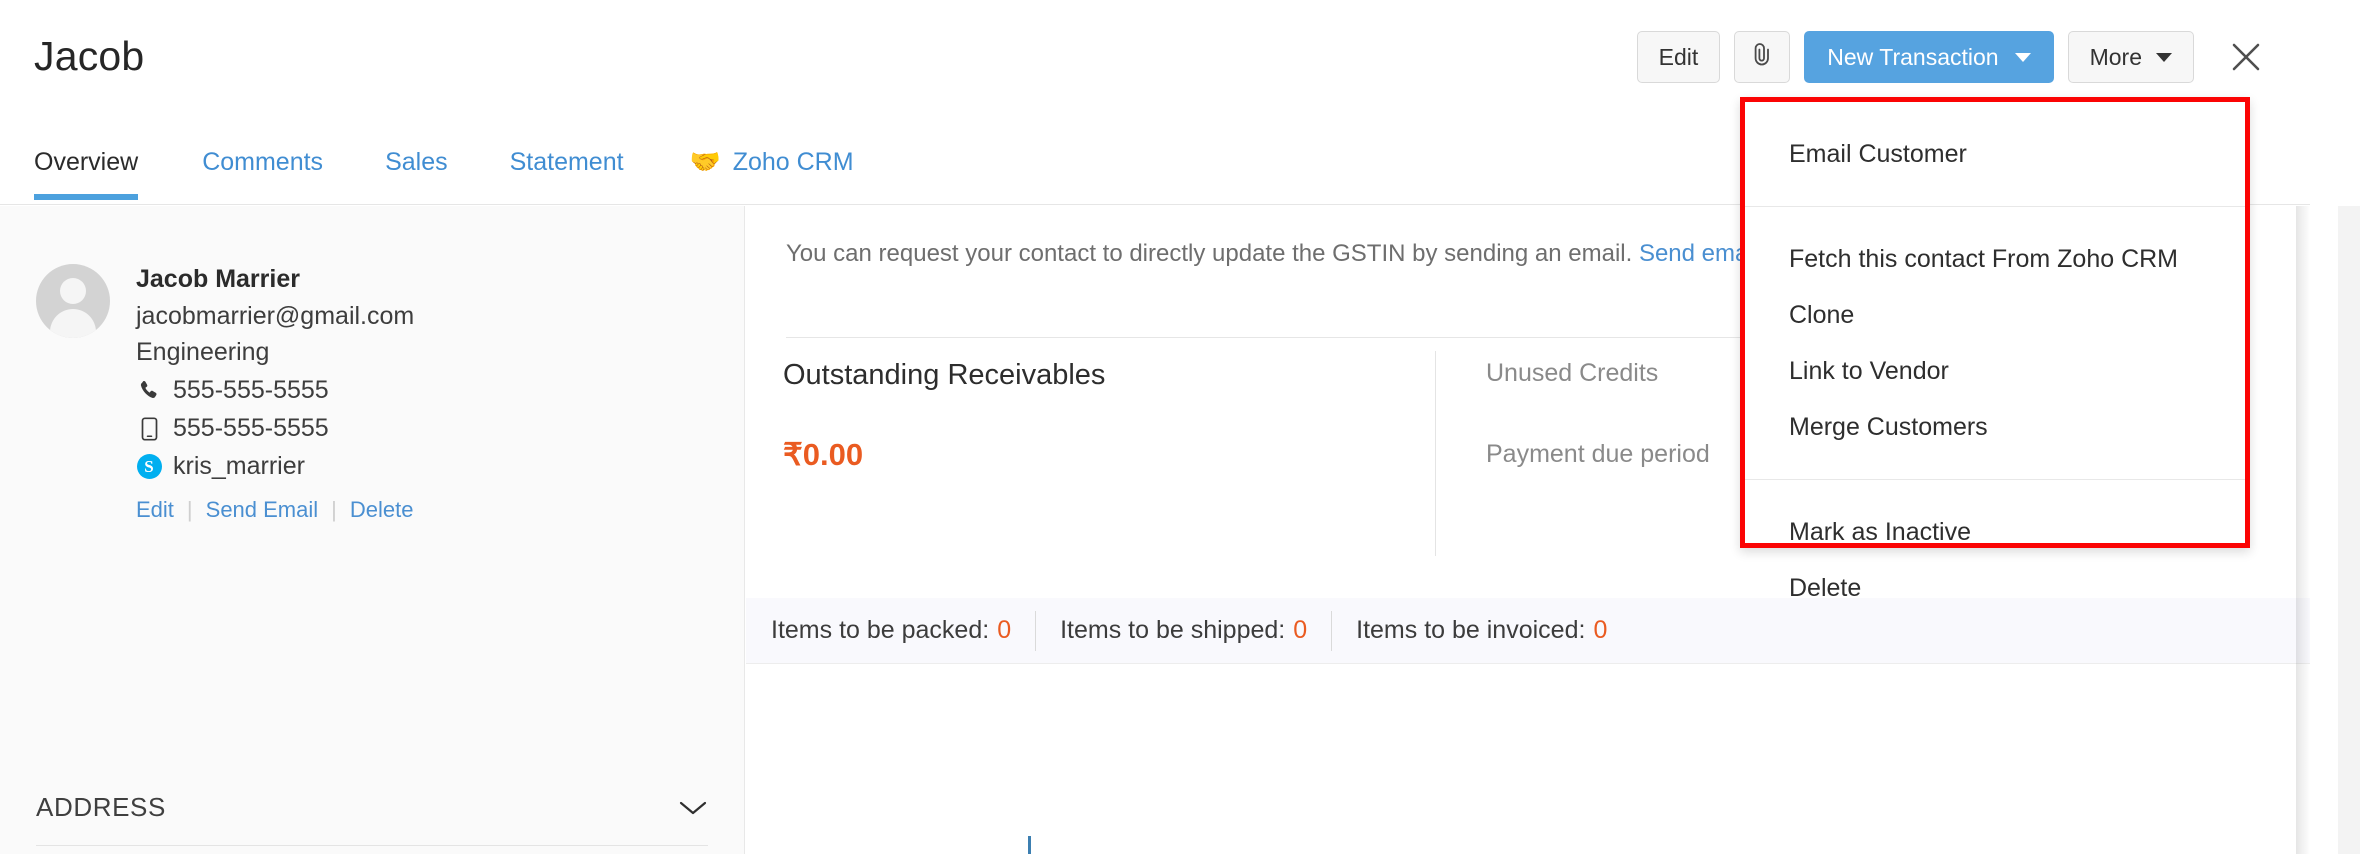 This screenshot has height=854, width=2360. I want to click on new-transaction-button: New Transaction, so click(1929, 57).